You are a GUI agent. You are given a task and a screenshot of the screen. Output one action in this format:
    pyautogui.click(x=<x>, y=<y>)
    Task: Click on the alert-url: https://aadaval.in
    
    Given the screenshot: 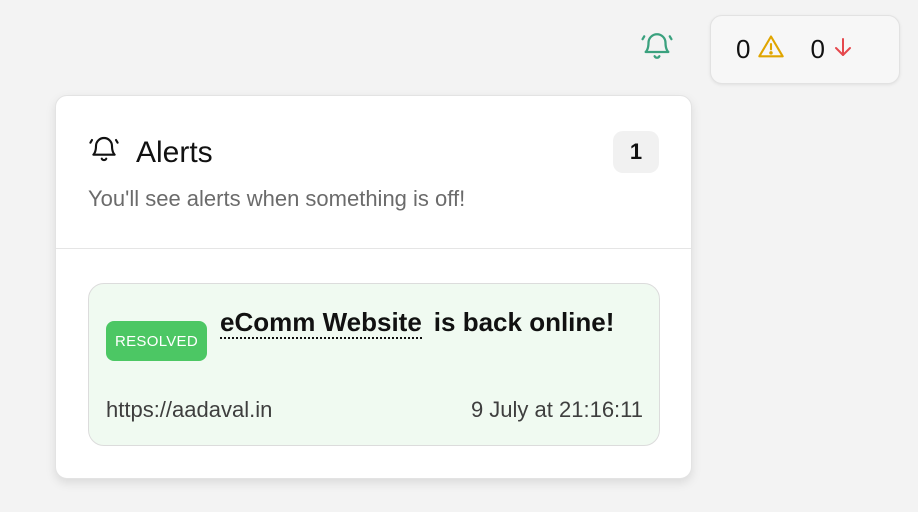 What is the action you would take?
    pyautogui.click(x=189, y=409)
    